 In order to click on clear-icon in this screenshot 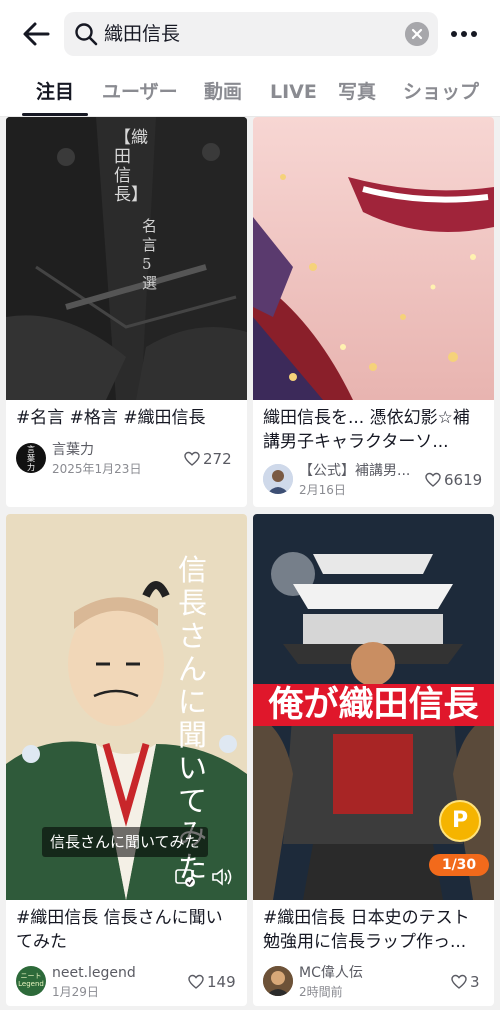, I will do `click(417, 34)`.